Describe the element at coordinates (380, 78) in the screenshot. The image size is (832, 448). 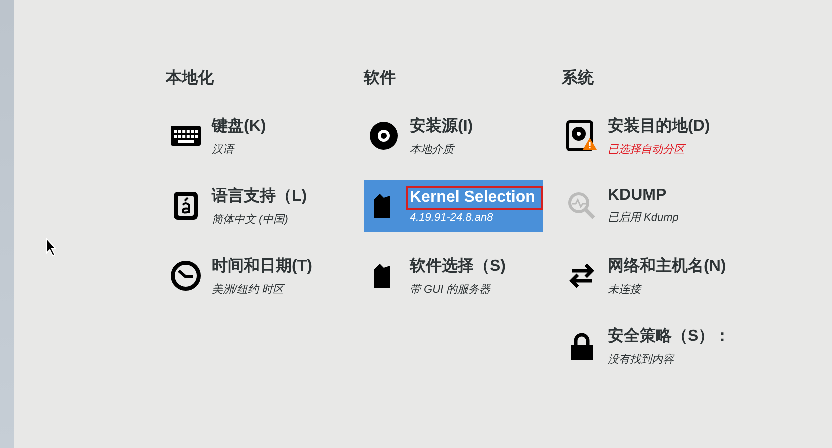
I see `section-heading: 软件` at that location.